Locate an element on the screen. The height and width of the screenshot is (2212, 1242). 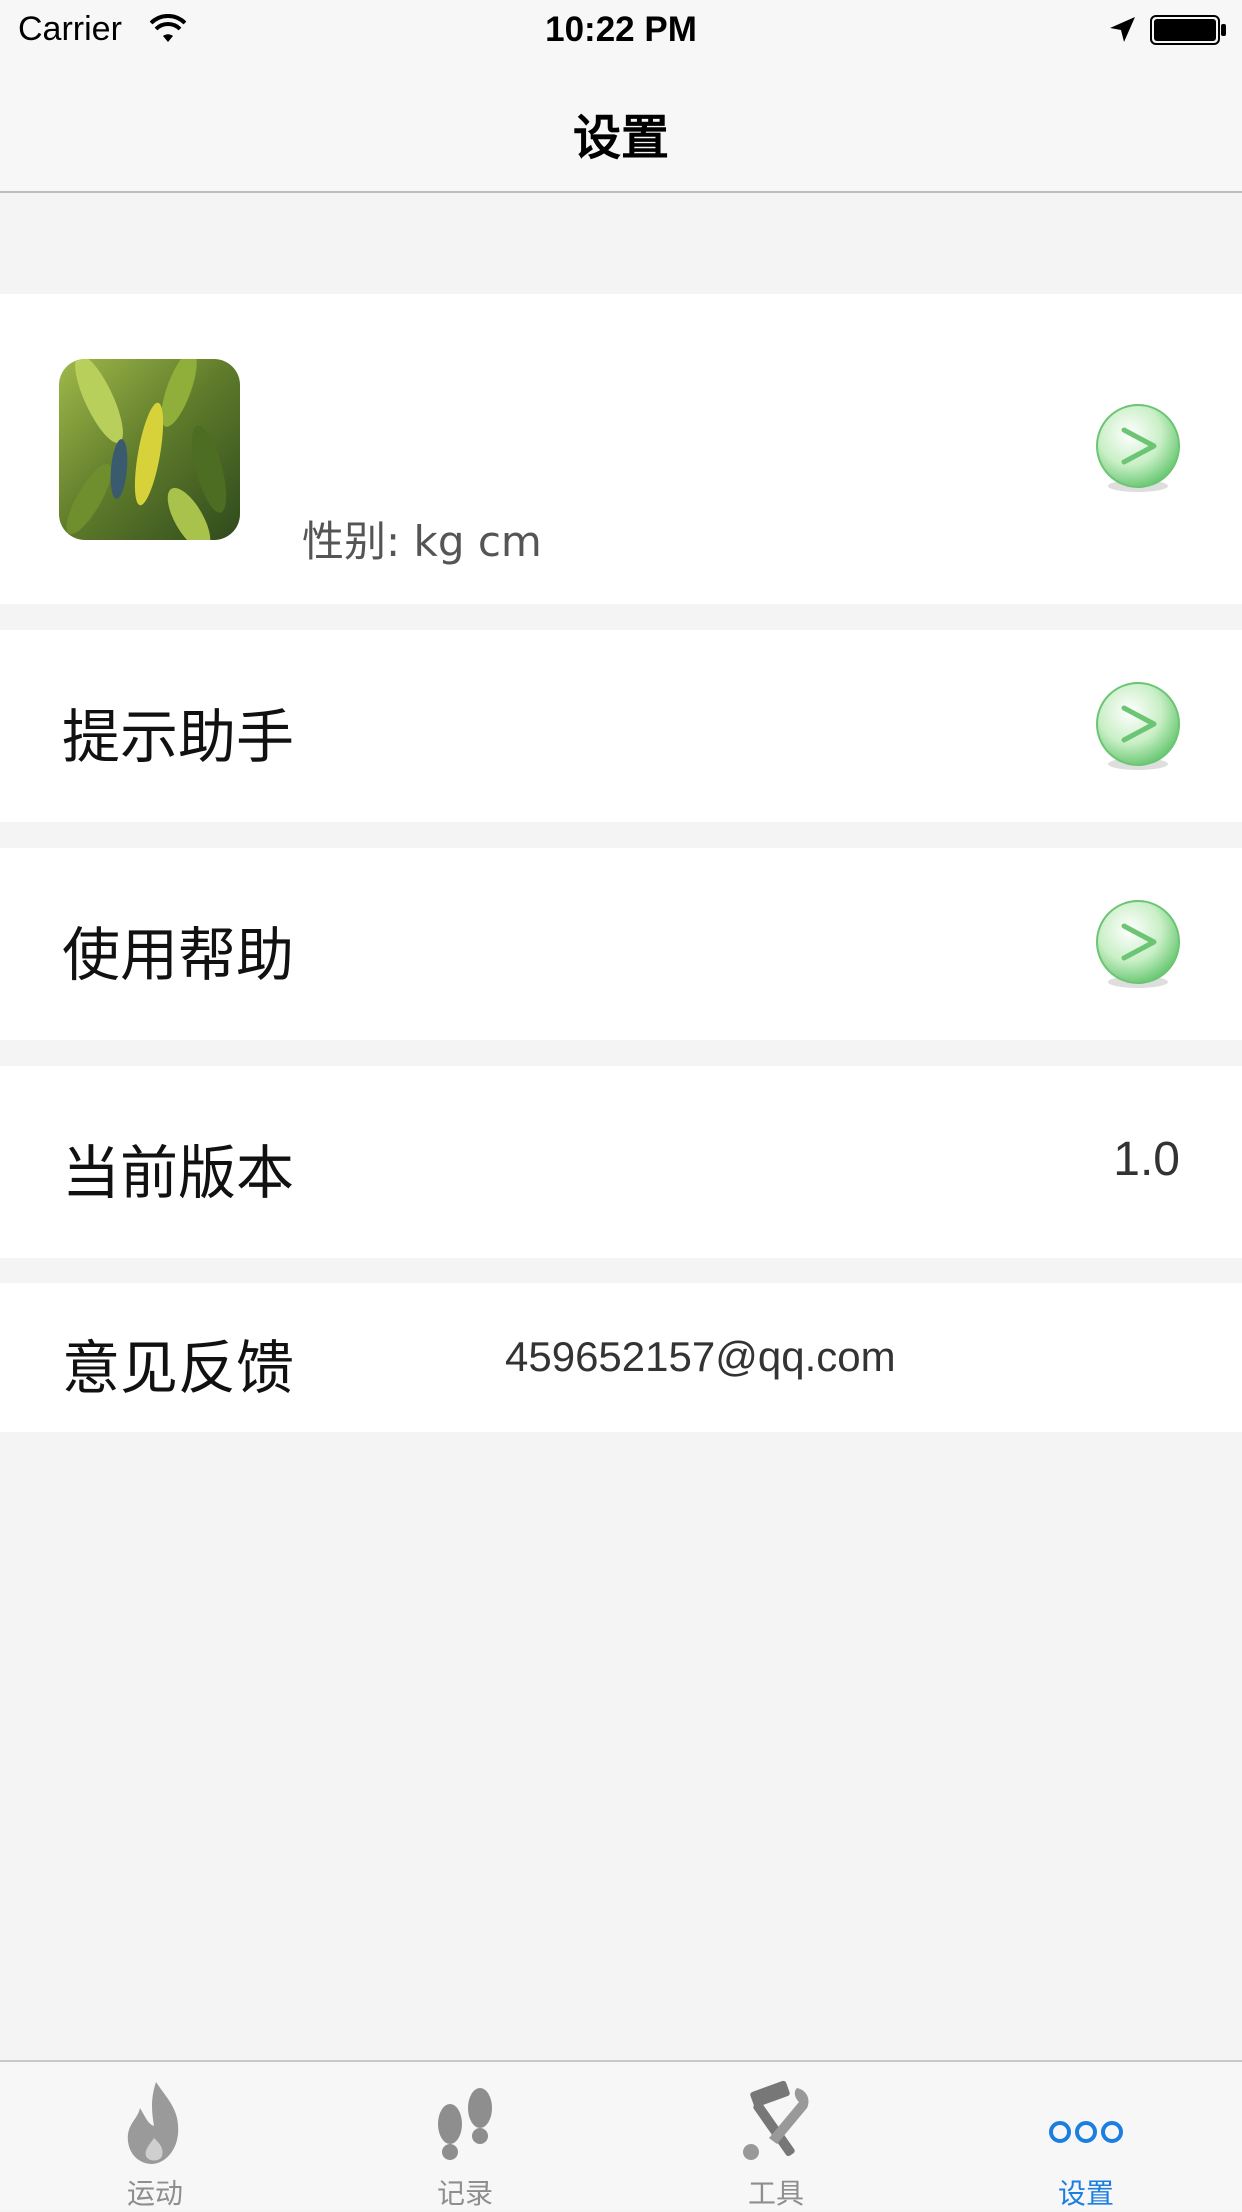
avatar is located at coordinates (149, 449).